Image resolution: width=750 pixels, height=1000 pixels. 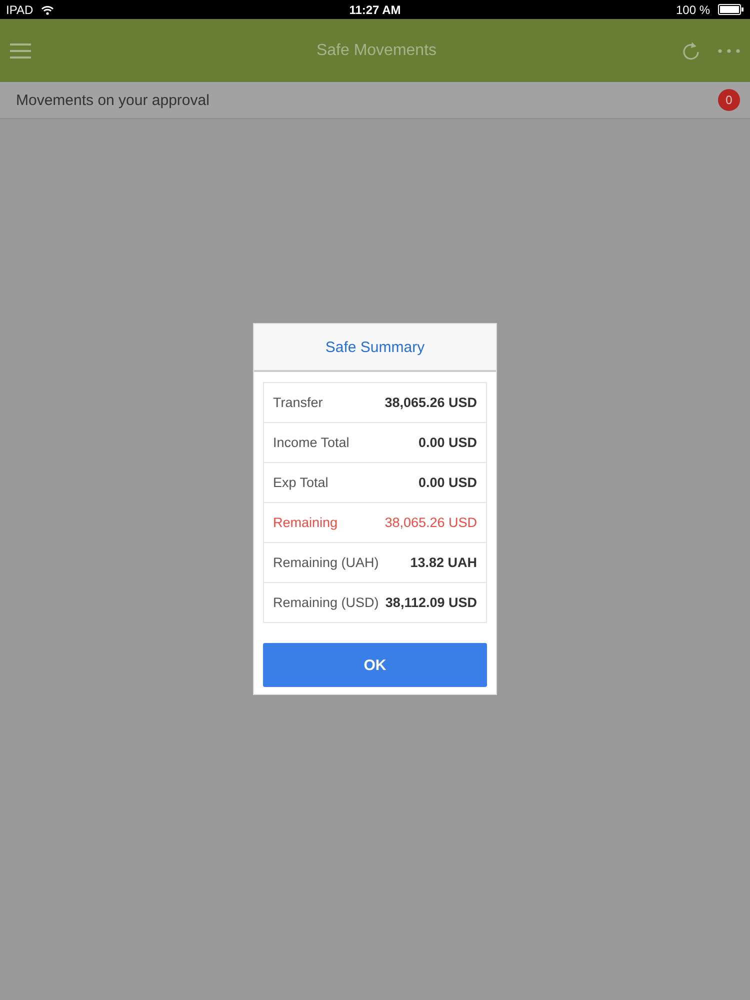 I want to click on ok-button: OK, so click(x=375, y=665).